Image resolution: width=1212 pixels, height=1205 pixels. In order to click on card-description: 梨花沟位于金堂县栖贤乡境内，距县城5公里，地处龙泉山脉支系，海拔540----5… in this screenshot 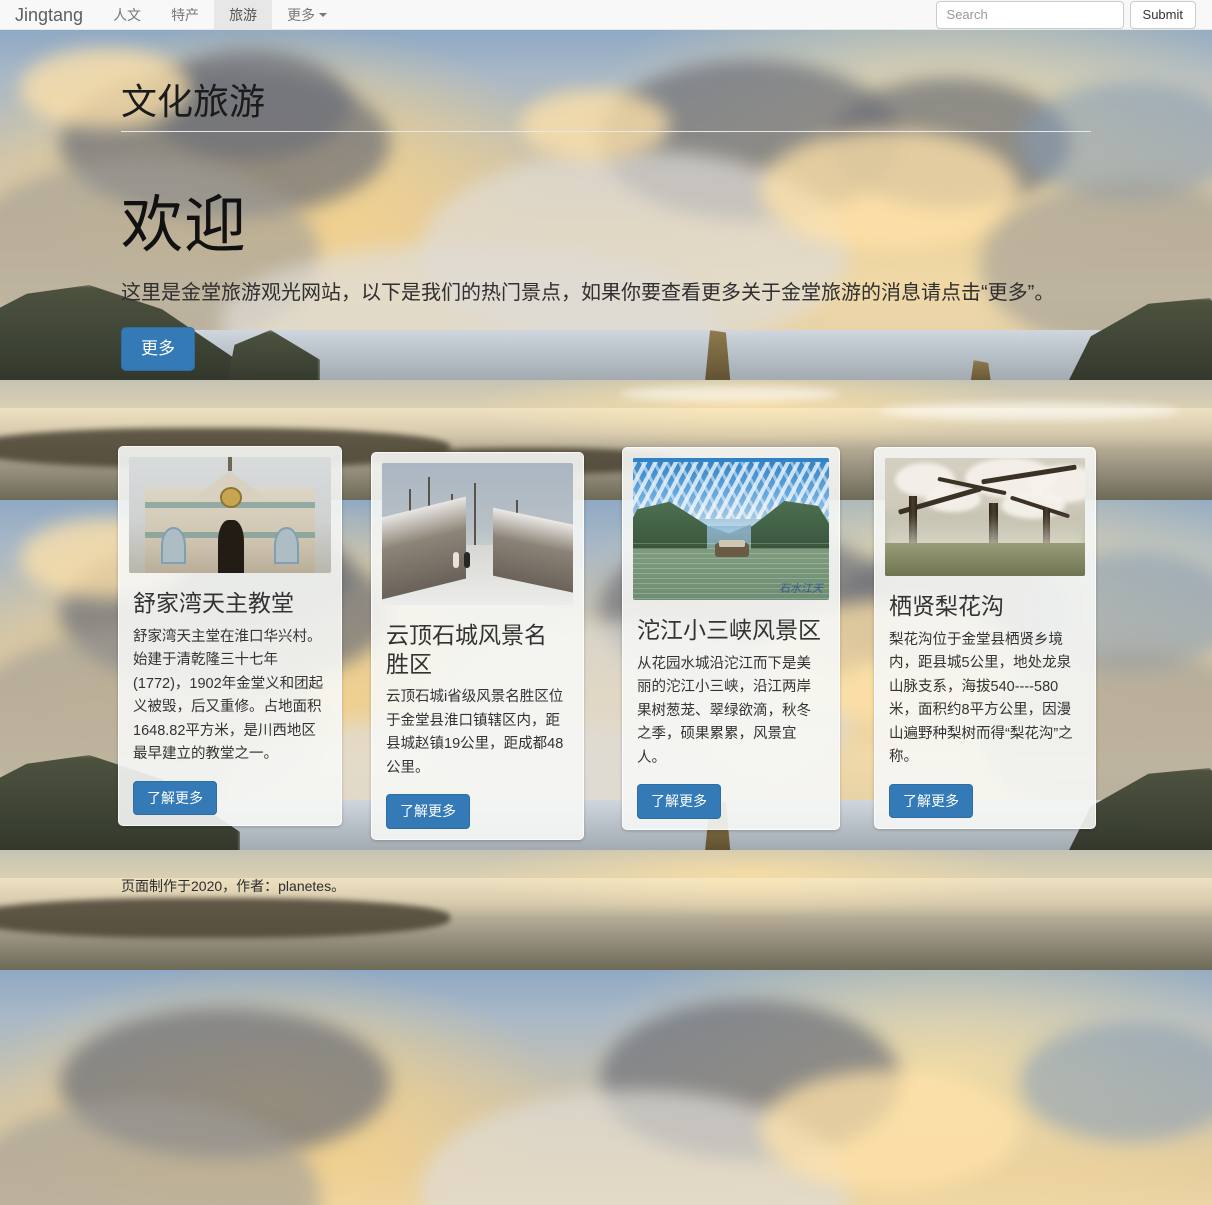, I will do `click(981, 698)`.